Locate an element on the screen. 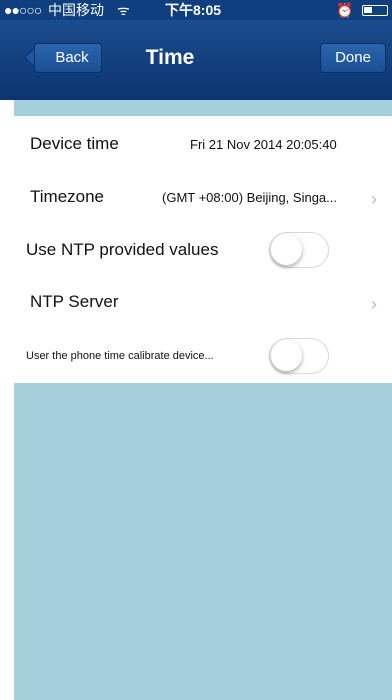 The image size is (392, 700). alarm-icon: ⏰ is located at coordinates (345, 10).